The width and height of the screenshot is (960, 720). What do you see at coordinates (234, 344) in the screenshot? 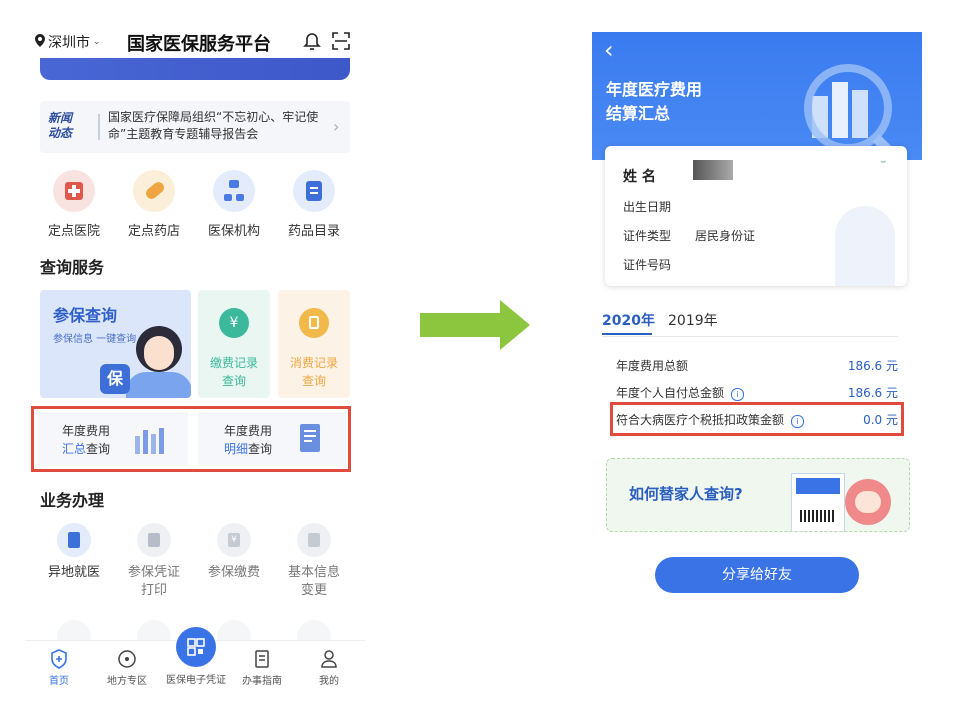
I see `payment-records-card: ¥ 缴费记录 查询` at bounding box center [234, 344].